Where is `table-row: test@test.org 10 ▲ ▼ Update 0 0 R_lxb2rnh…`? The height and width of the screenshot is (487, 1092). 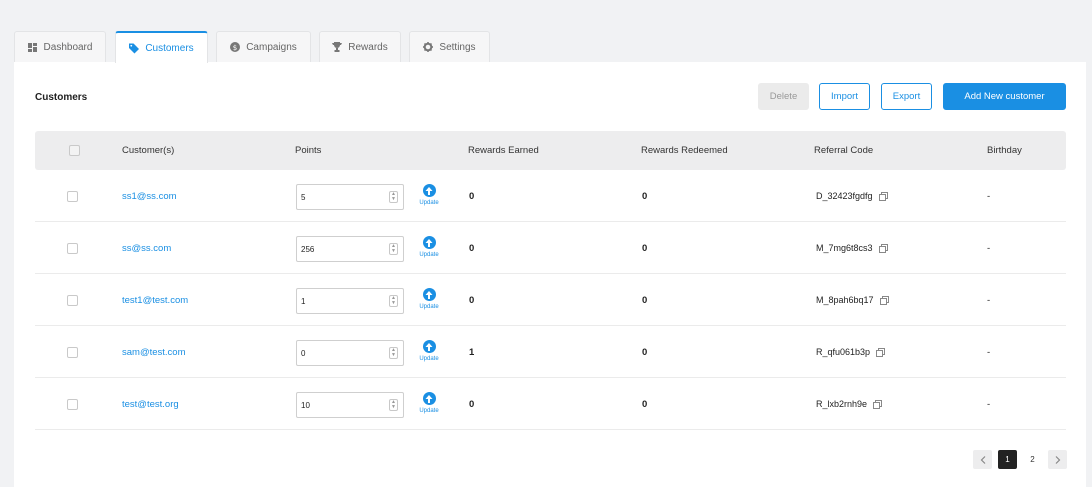
table-row: test@test.org 10 ▲ ▼ Update 0 0 R_lxb2rnh… is located at coordinates (550, 404).